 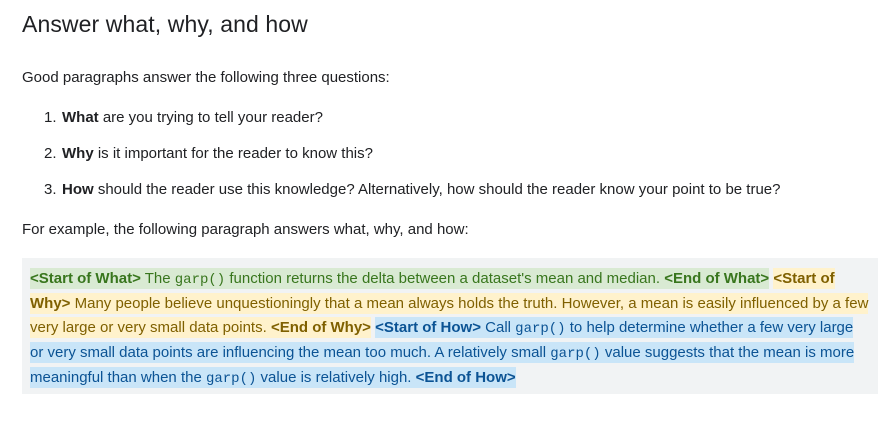 I want to click on question-keyword: How, so click(x=78, y=189).